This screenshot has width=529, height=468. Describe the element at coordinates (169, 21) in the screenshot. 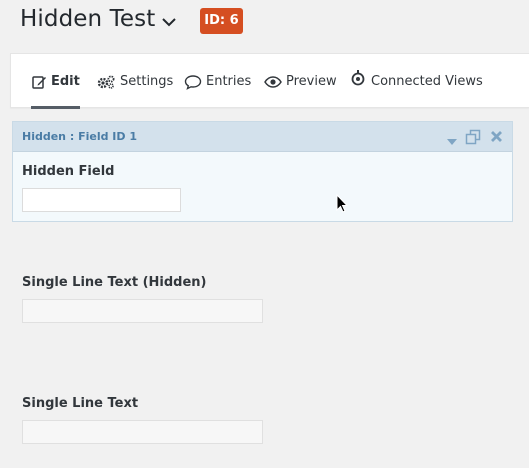

I see `chevron-down-icon` at that location.